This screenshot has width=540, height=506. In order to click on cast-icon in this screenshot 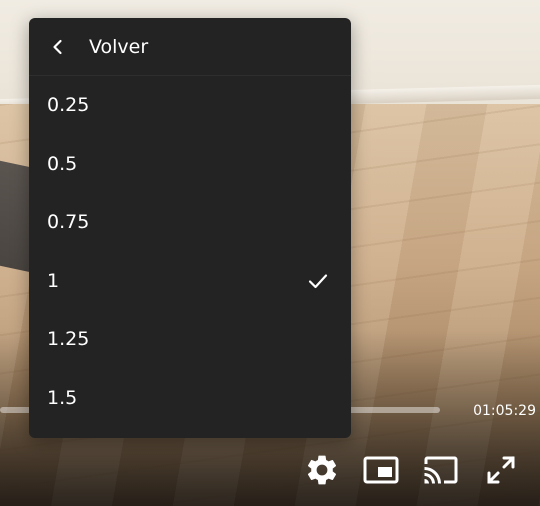, I will do `click(441, 470)`.